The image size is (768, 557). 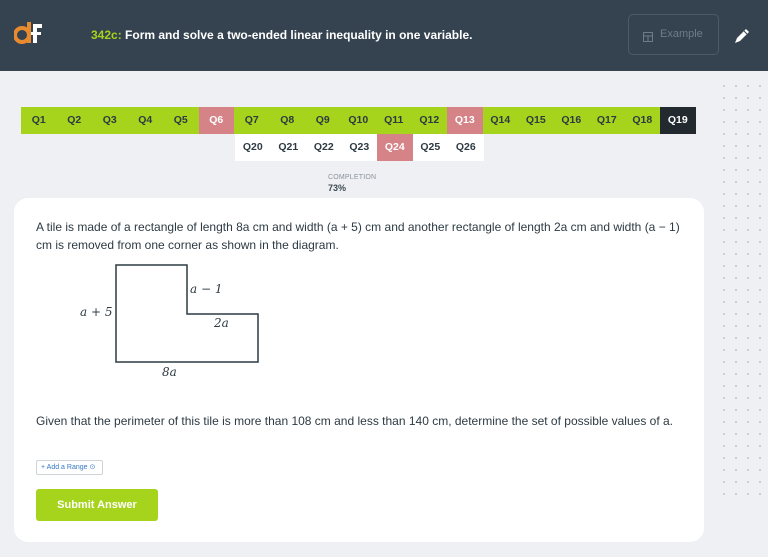 I want to click on logo, so click(x=28, y=33).